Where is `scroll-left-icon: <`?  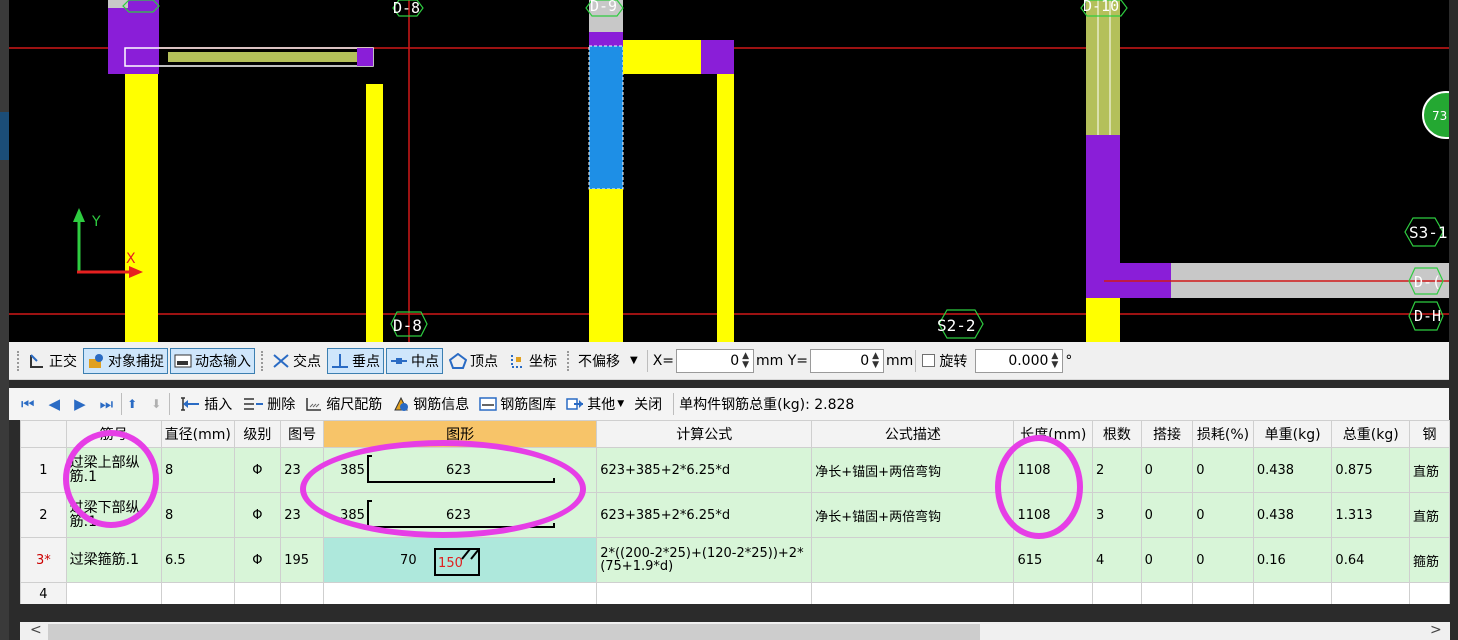
scroll-left-icon: < is located at coordinates (36, 630).